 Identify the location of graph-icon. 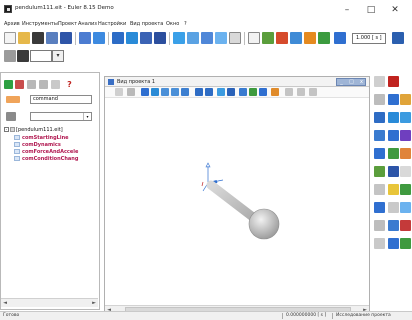
(132, 38).